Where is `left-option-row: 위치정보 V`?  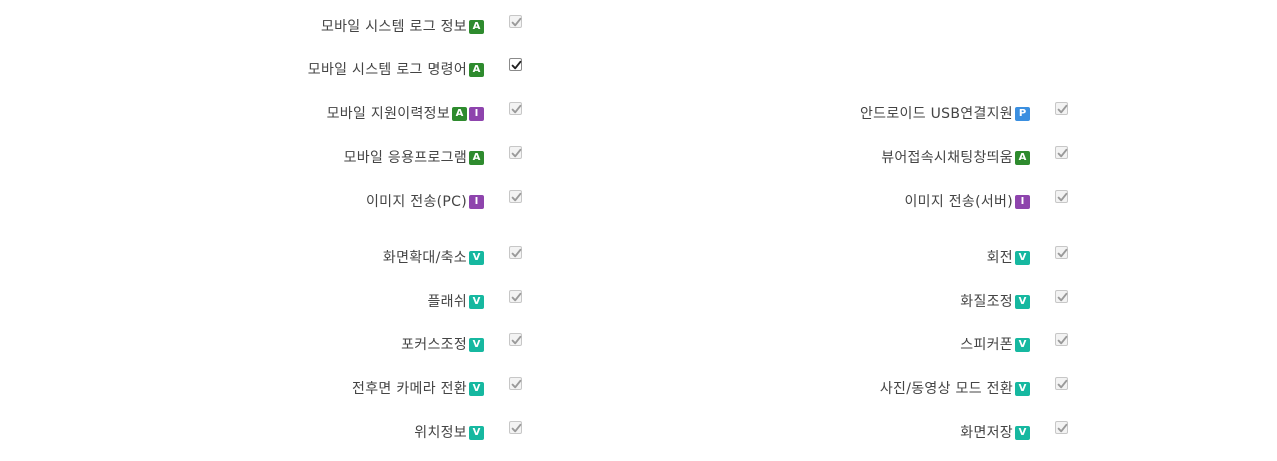
left-option-row: 위치정보 V is located at coordinates (270, 433).